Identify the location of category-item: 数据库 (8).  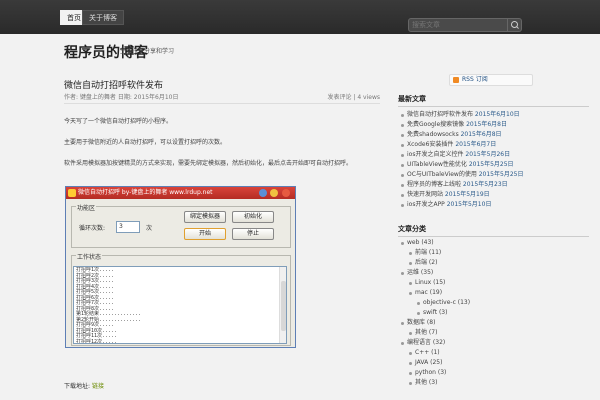
(496, 323).